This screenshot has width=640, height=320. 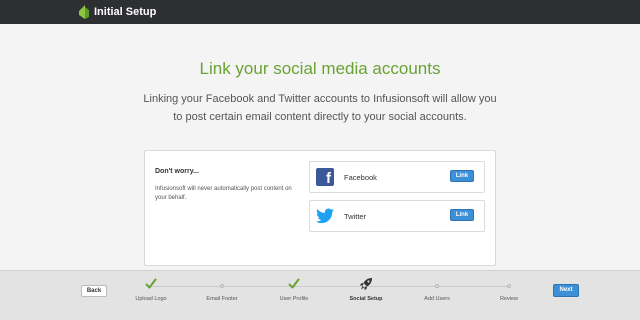 What do you see at coordinates (462, 215) in the screenshot?
I see `twitter-link-button: Link` at bounding box center [462, 215].